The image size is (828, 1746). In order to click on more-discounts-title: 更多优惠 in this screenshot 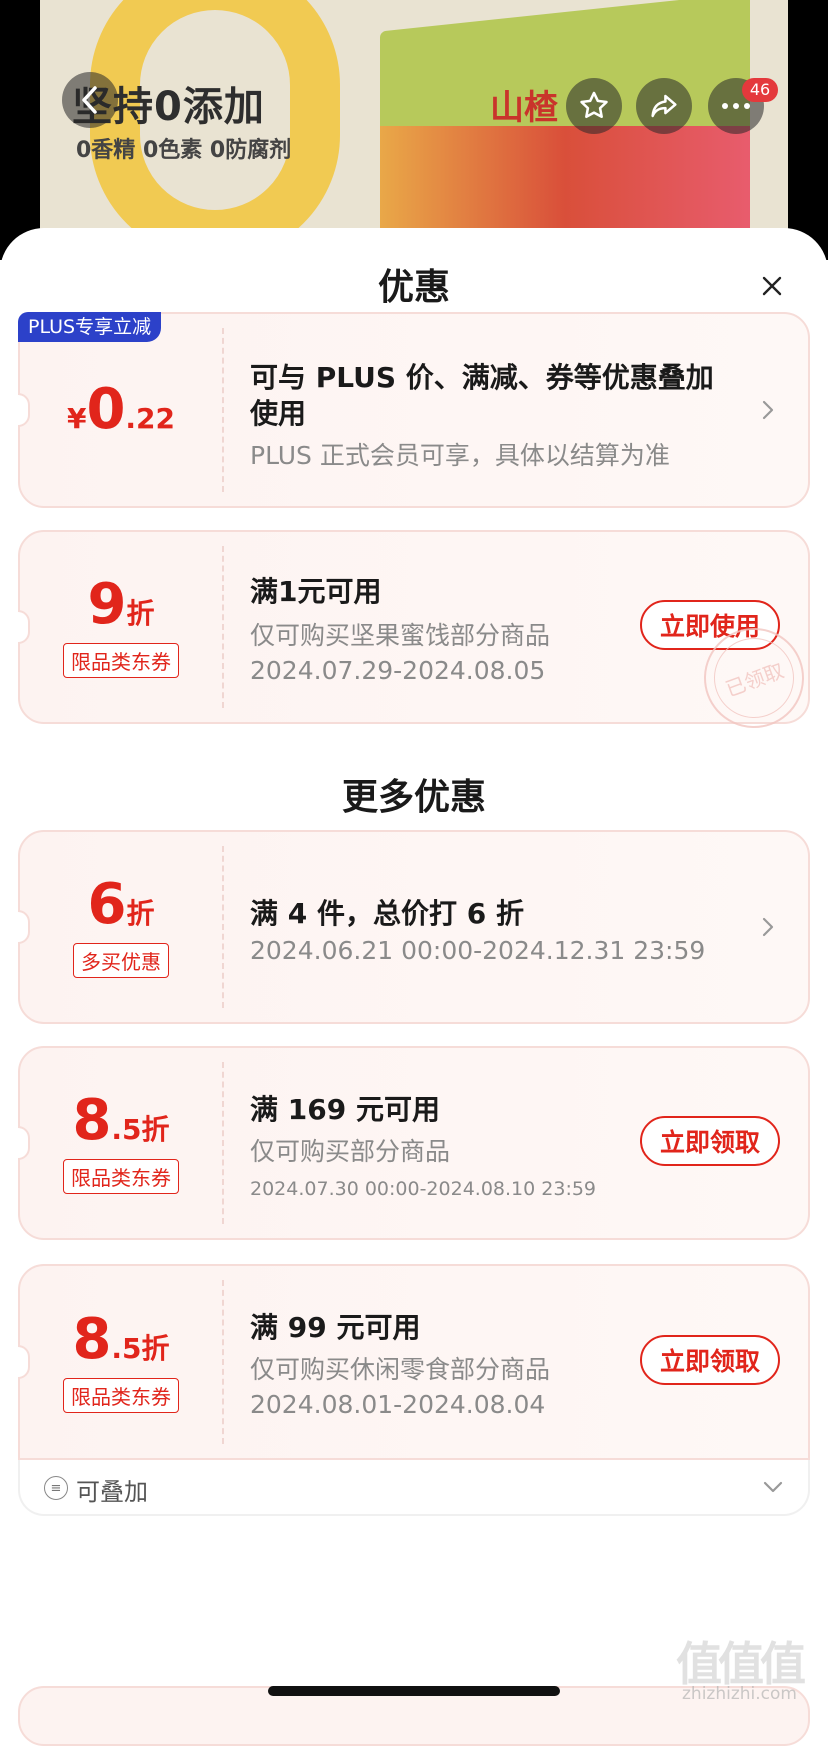, I will do `click(413, 797)`.